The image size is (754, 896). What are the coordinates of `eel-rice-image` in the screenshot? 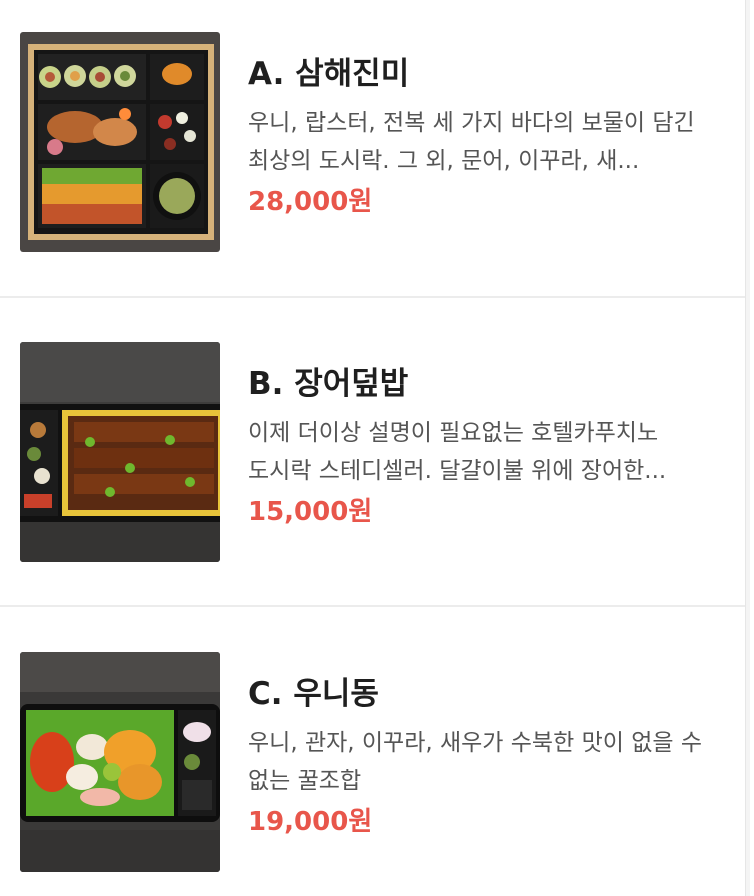 It's located at (120, 452).